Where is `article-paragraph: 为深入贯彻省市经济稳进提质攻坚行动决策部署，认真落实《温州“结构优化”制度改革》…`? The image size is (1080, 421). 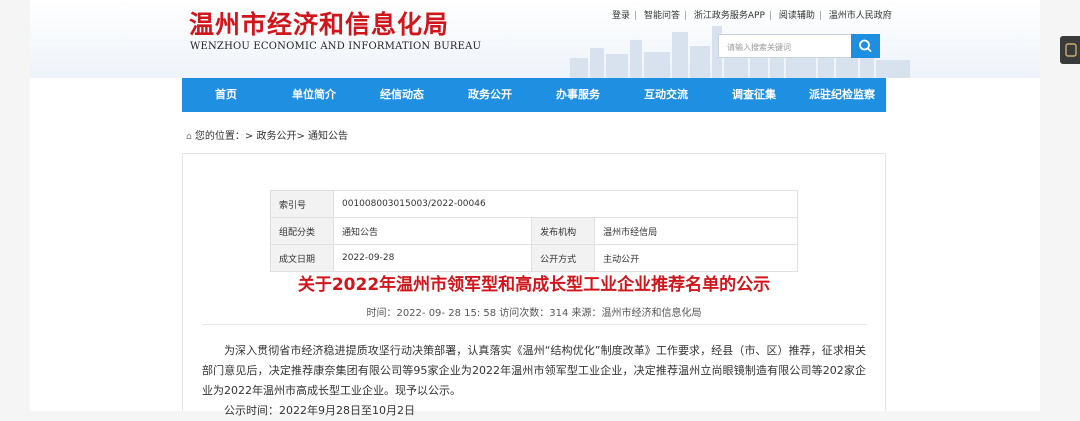
article-paragraph: 为深入贯彻省市经济稳进提质攻坚行动决策部署，认真落实《温州“结构优化”制度改革》… is located at coordinates (534, 370).